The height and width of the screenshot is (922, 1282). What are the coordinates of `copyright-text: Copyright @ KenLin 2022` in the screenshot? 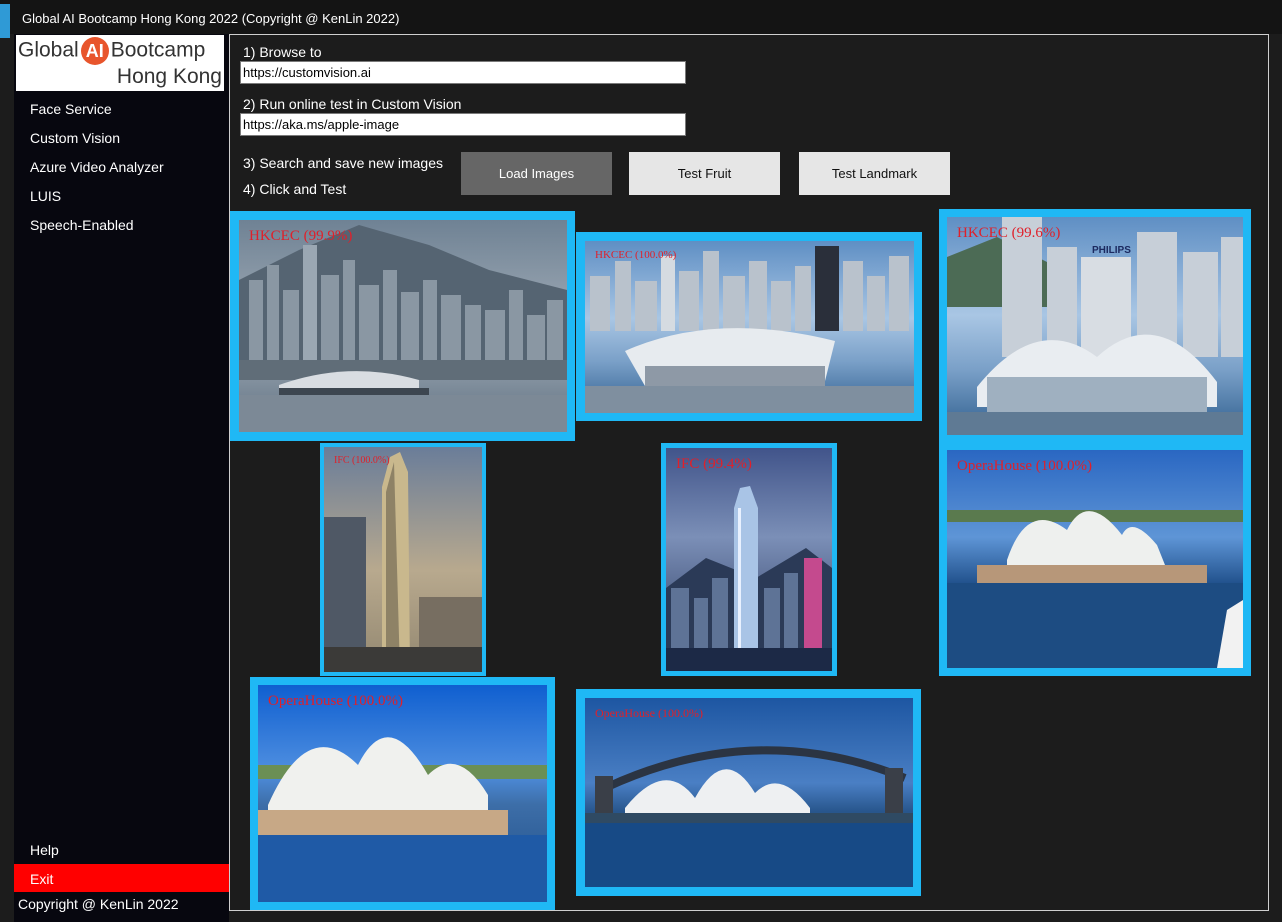 It's located at (98, 904).